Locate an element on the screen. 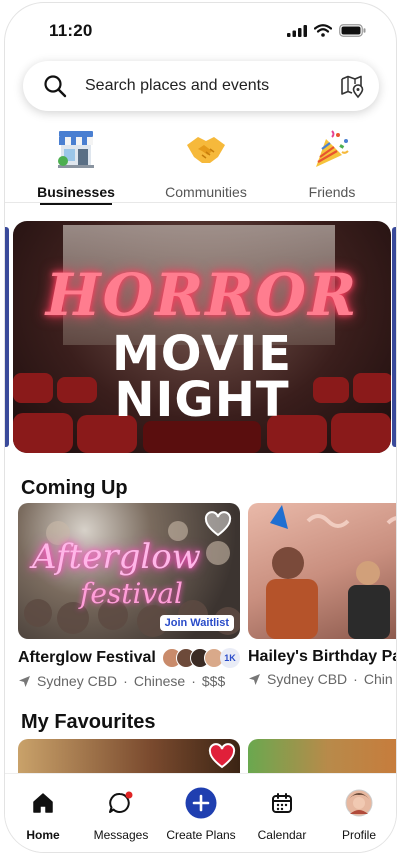 Image resolution: width=401 pixels, height=857 pixels. event-image: Afterglow festival Join Waitlist is located at coordinates (129, 571).